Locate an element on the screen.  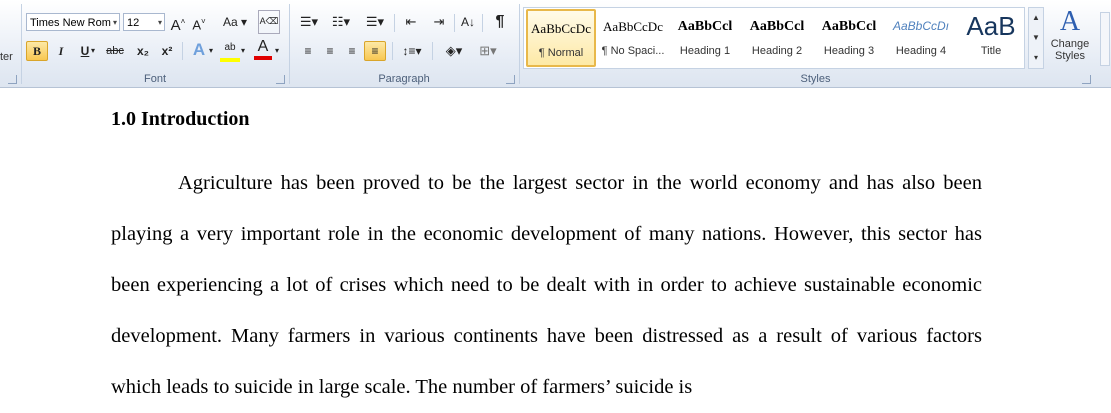
ribbon-edge is located at coordinates (1105, 39).